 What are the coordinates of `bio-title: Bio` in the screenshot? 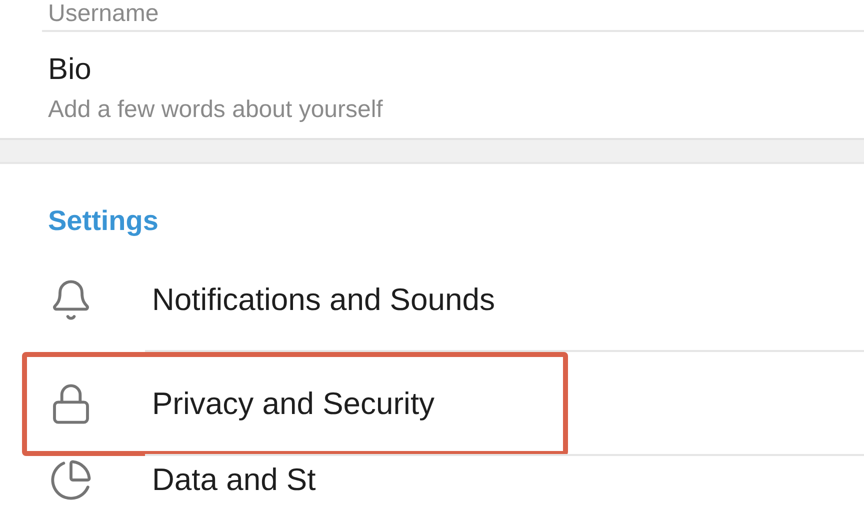 It's located at (70, 70).